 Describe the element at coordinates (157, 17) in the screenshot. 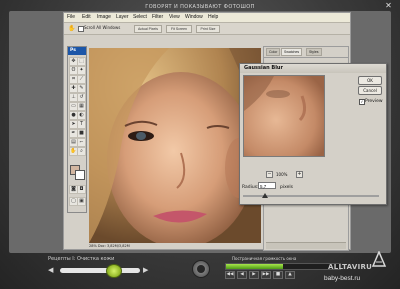

I see `menu-filter: Filter` at that location.